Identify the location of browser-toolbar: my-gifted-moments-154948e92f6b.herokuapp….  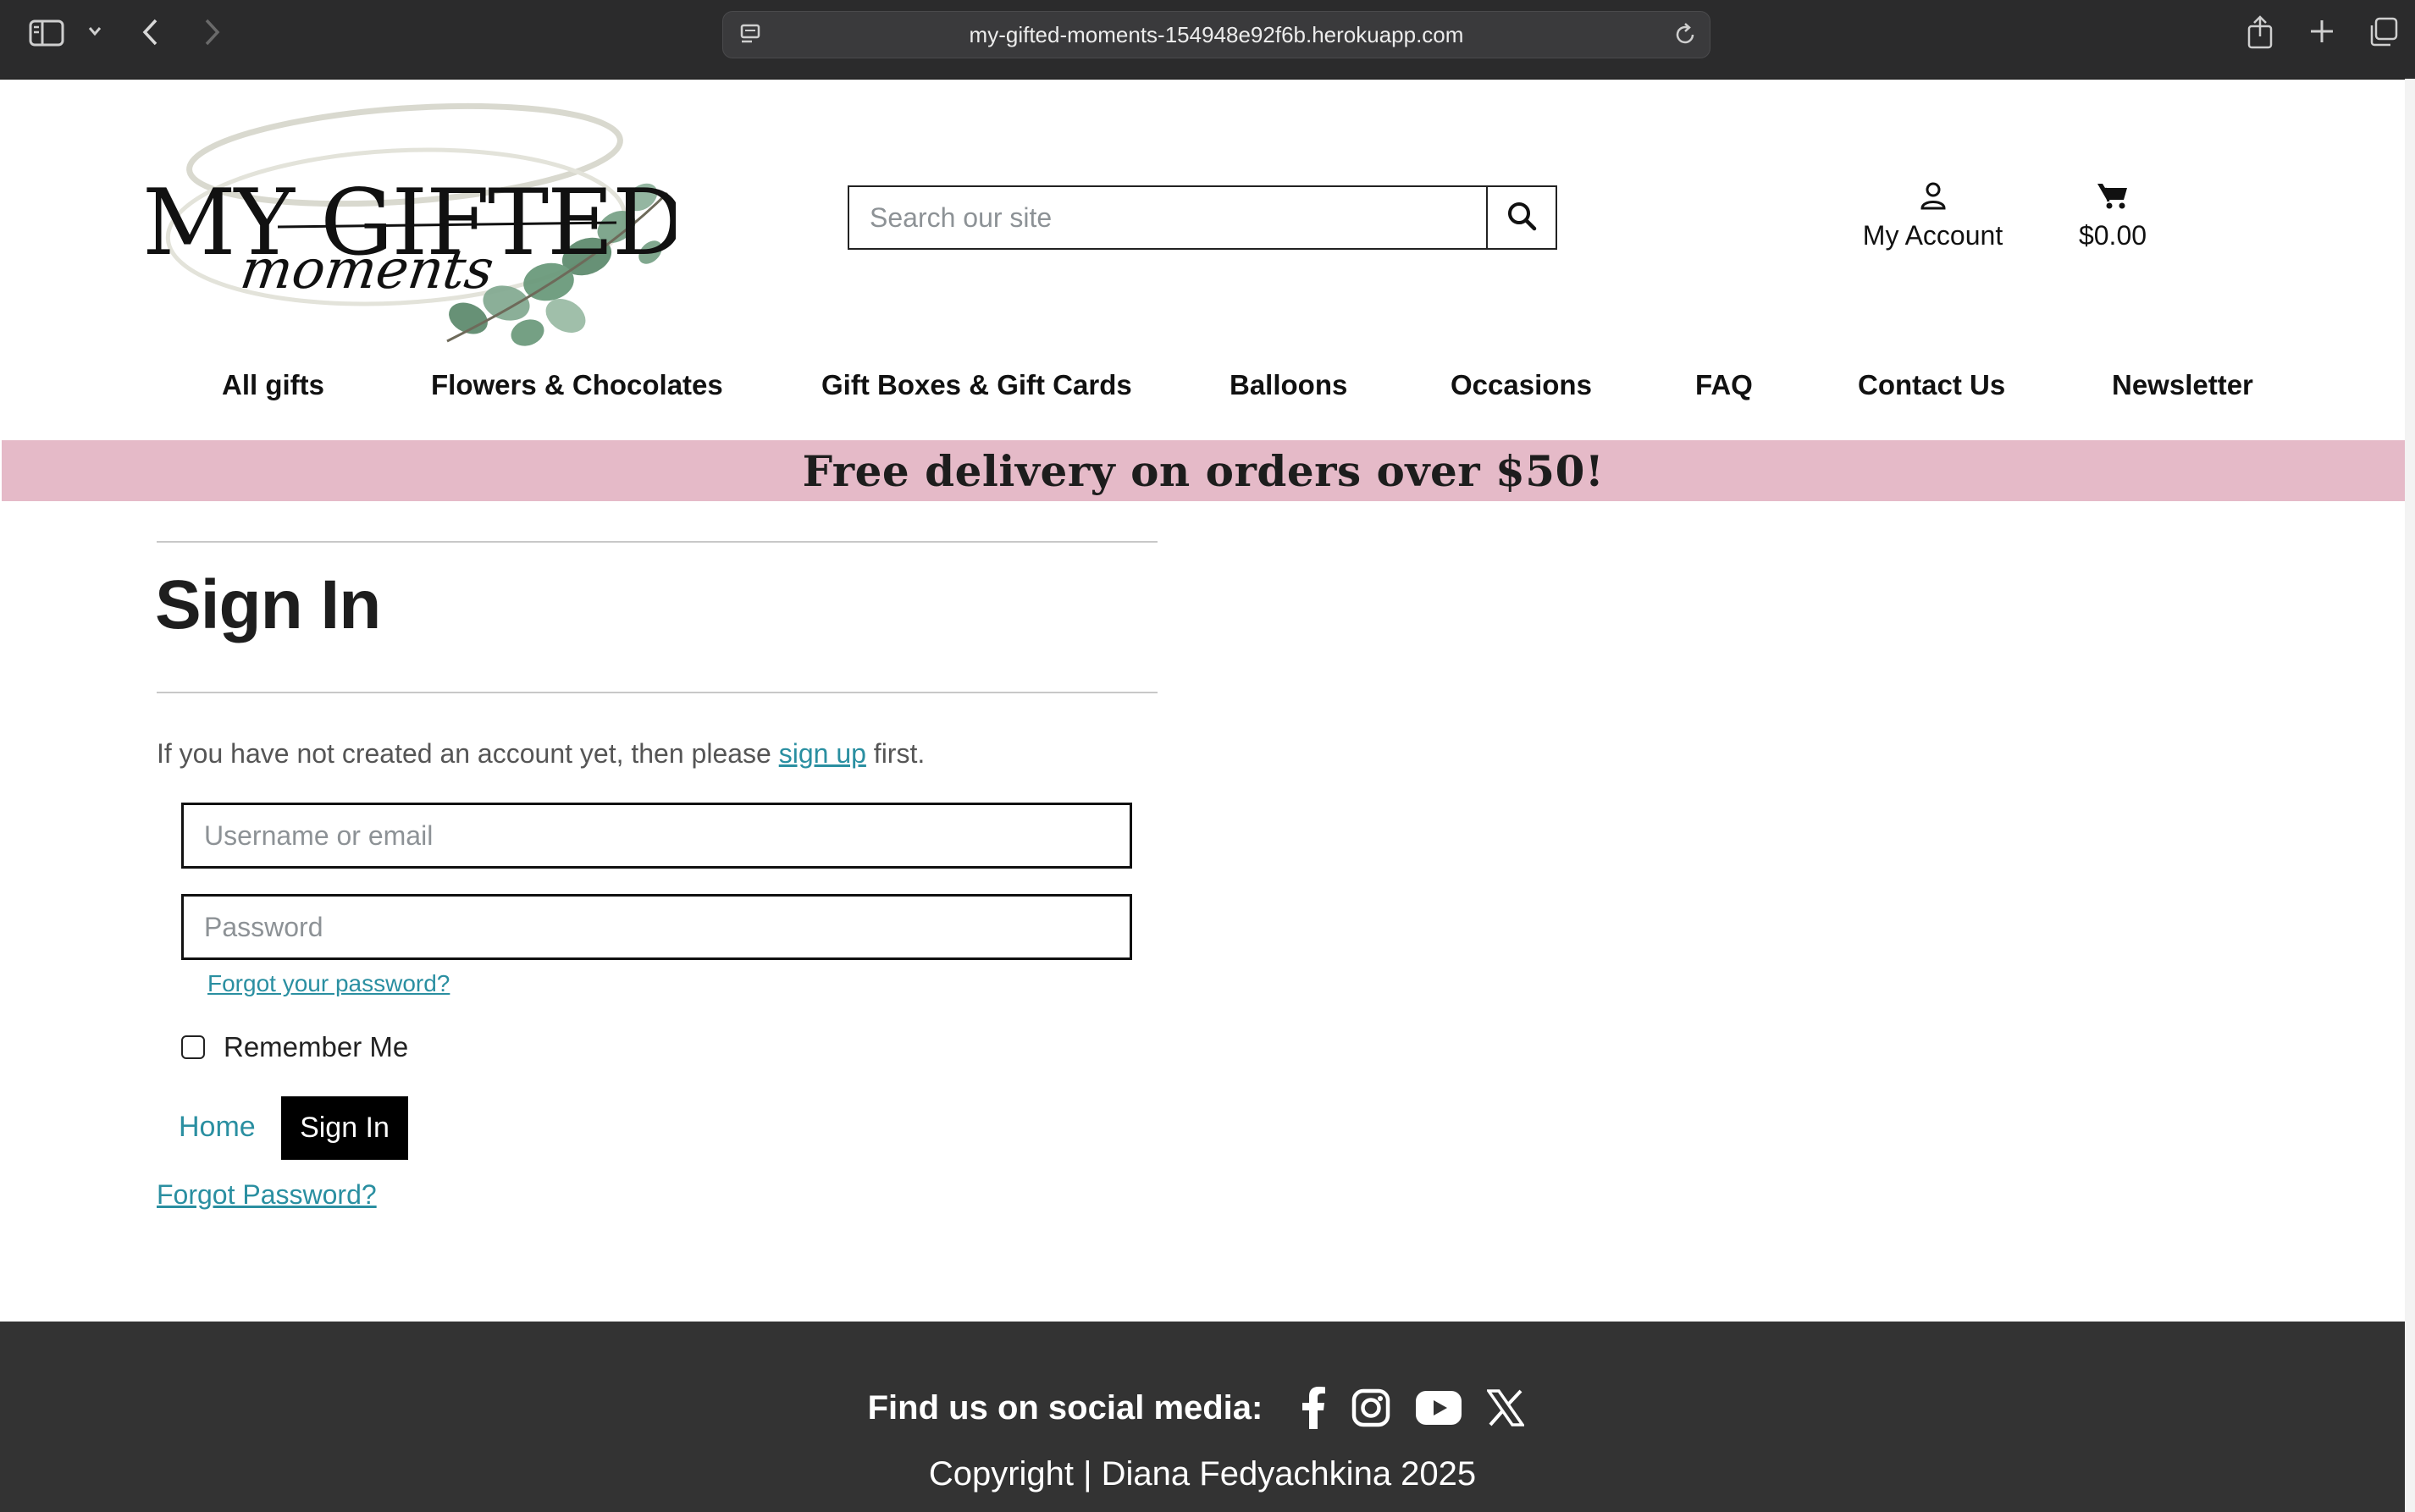
(1207, 40).